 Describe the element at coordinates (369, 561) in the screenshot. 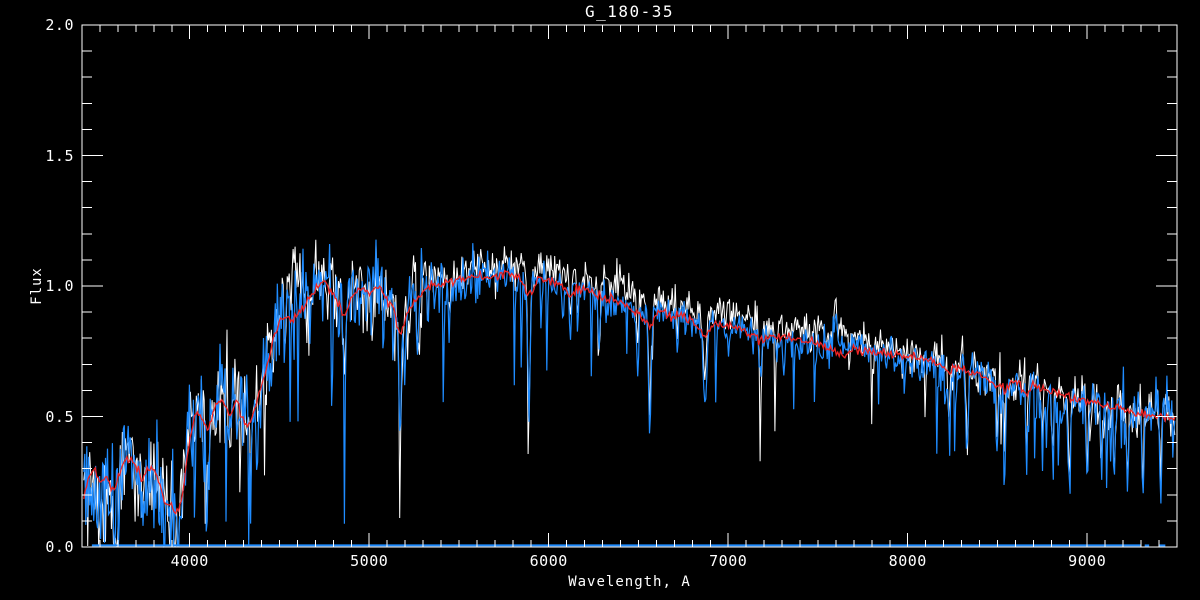

I see `x-tick-label: 5000` at that location.